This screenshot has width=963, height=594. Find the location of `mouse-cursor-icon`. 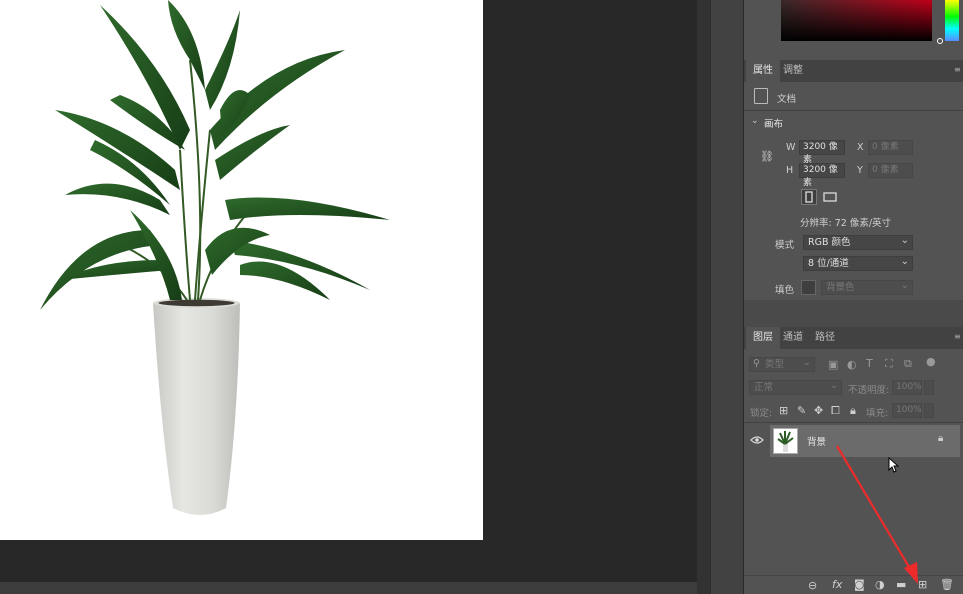

mouse-cursor-icon is located at coordinates (894, 465).